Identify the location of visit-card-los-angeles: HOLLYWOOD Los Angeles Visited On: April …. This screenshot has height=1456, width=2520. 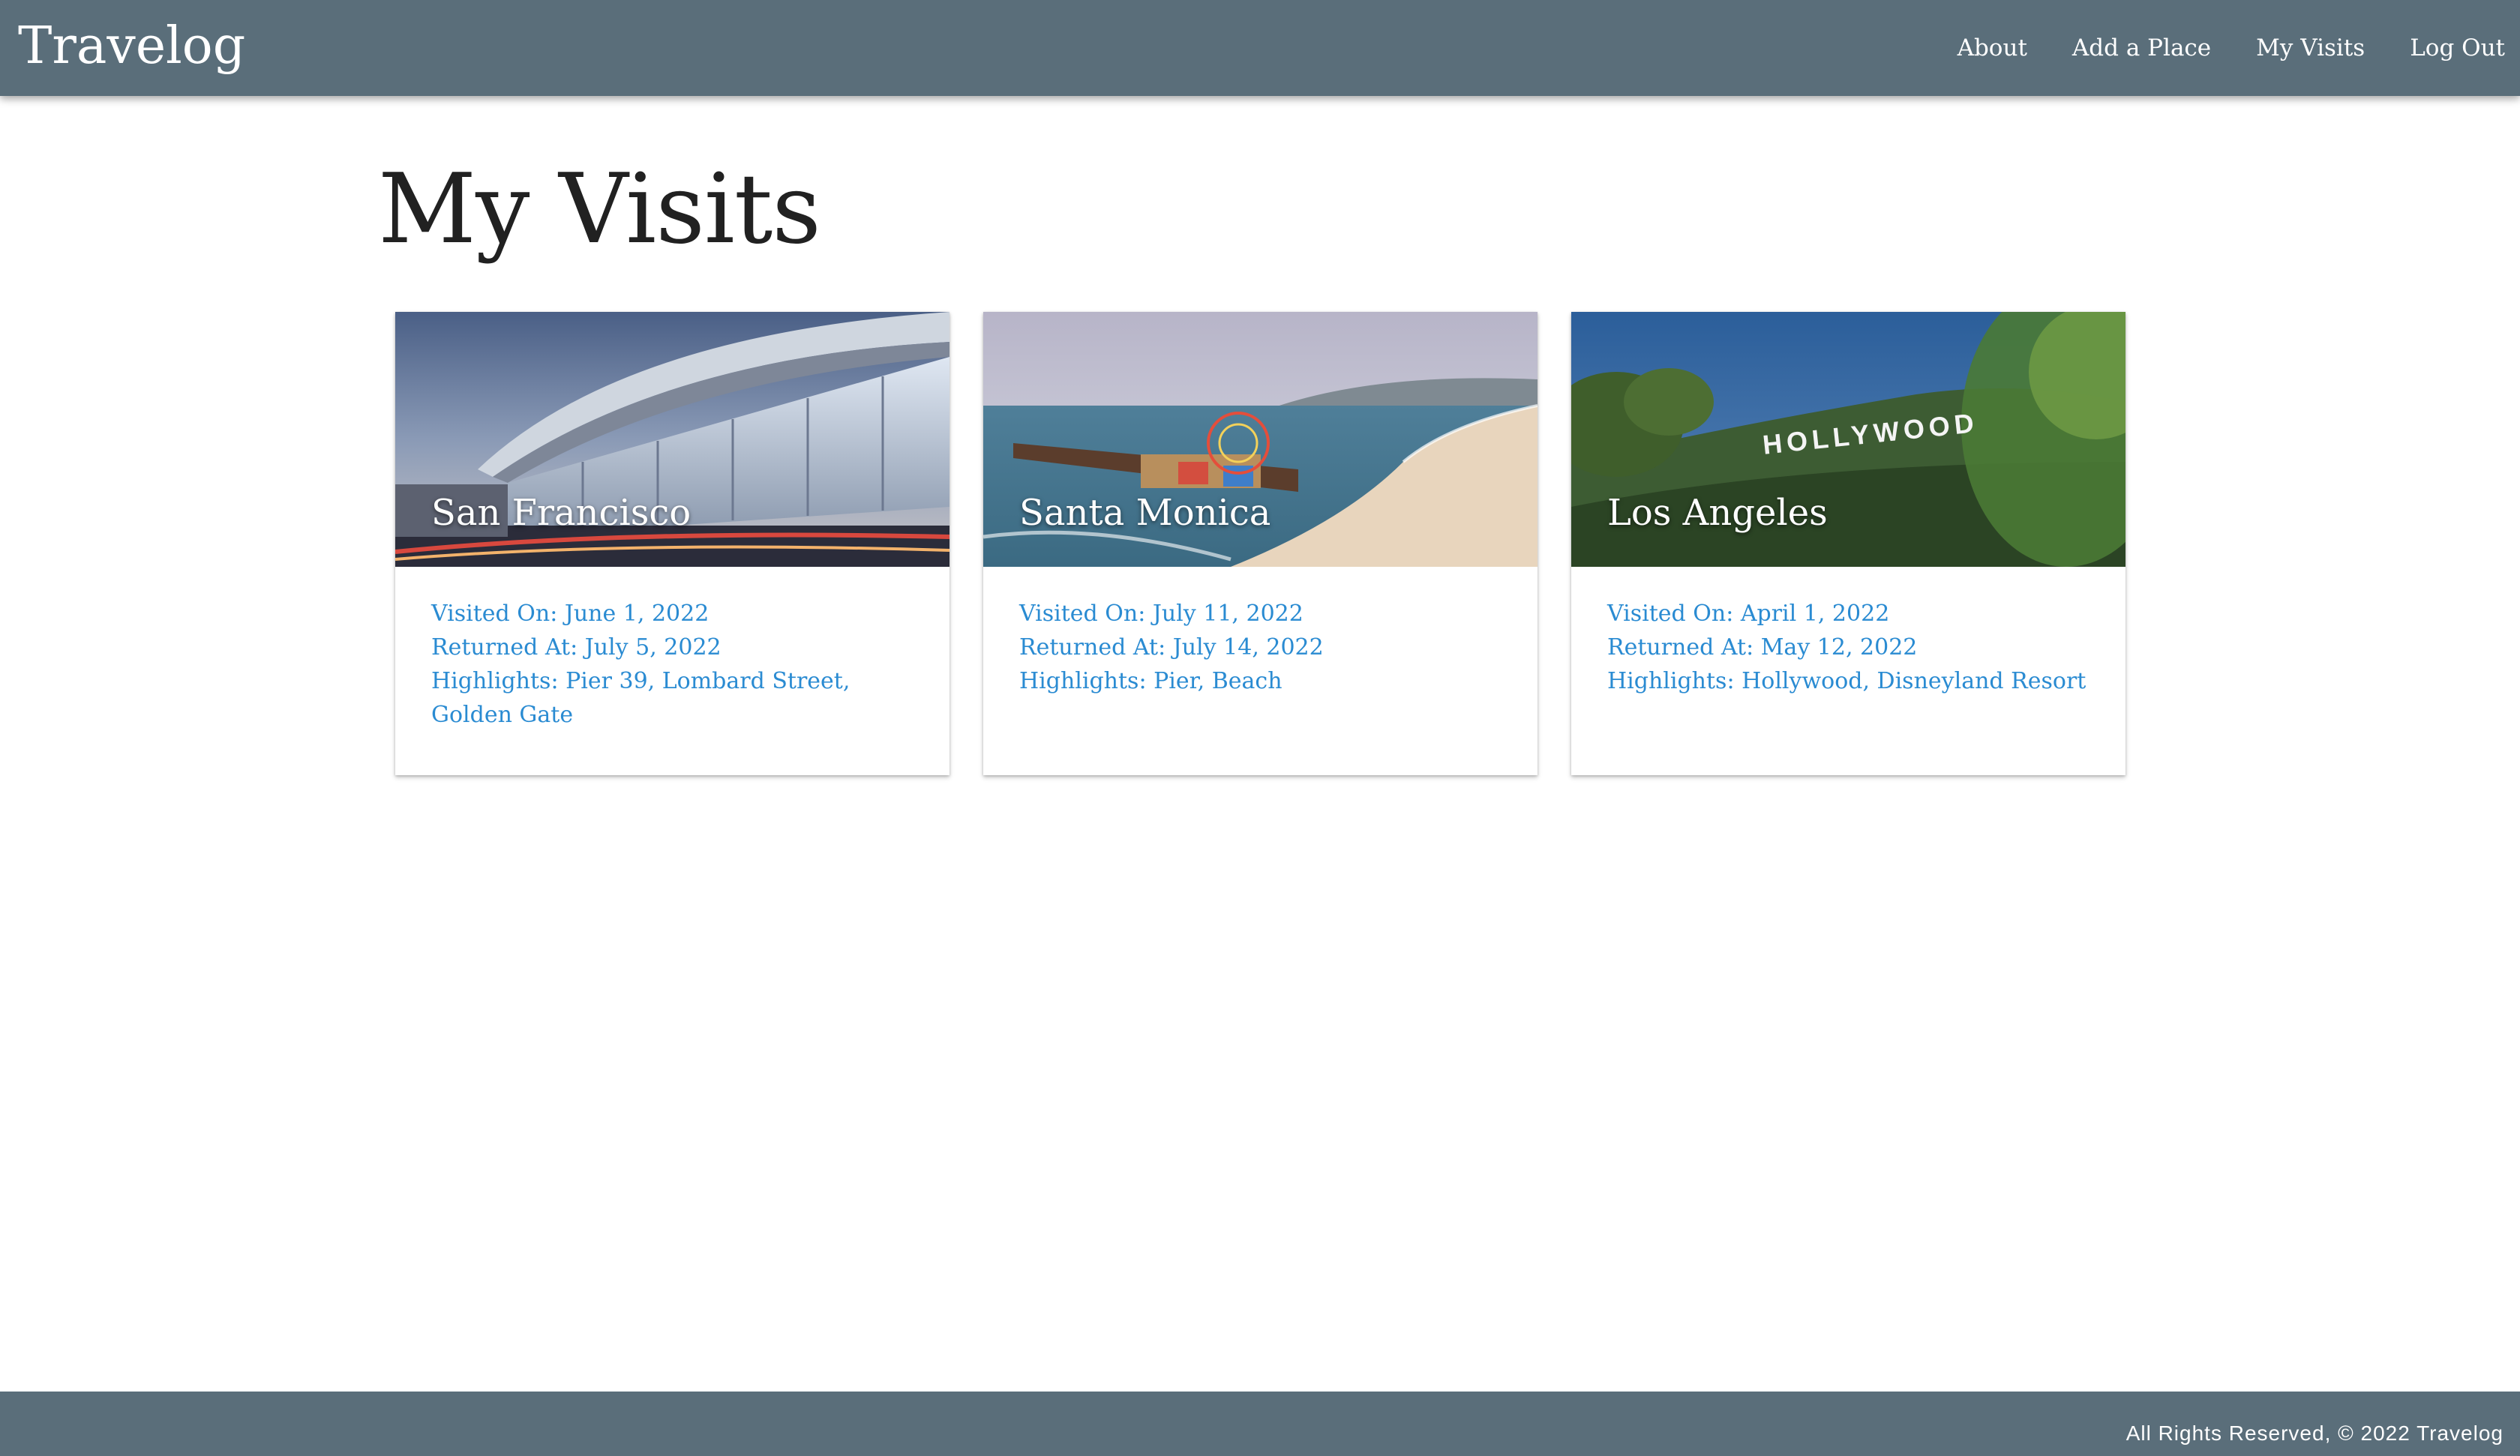
(1848, 543).